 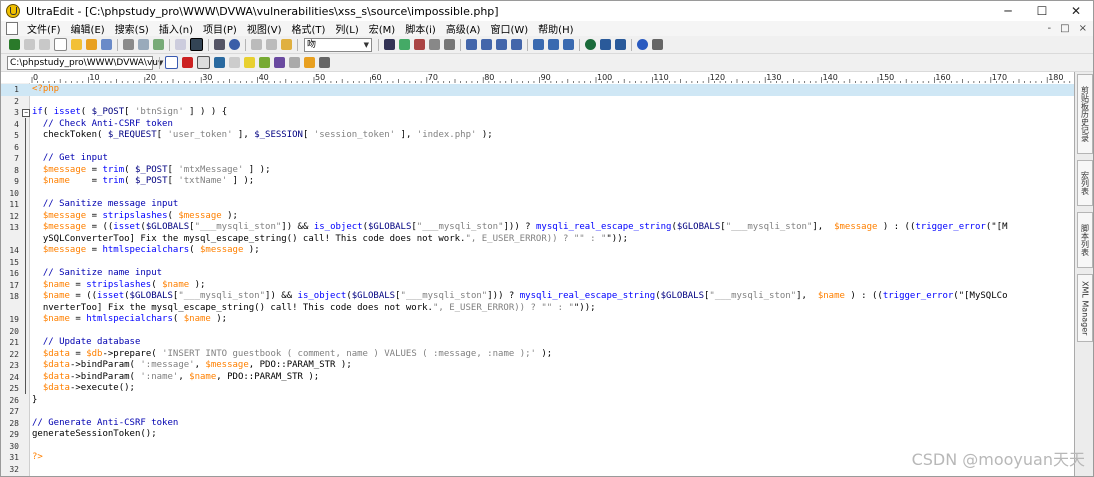 I want to click on menu-window: 窗口(W), so click(x=509, y=28).